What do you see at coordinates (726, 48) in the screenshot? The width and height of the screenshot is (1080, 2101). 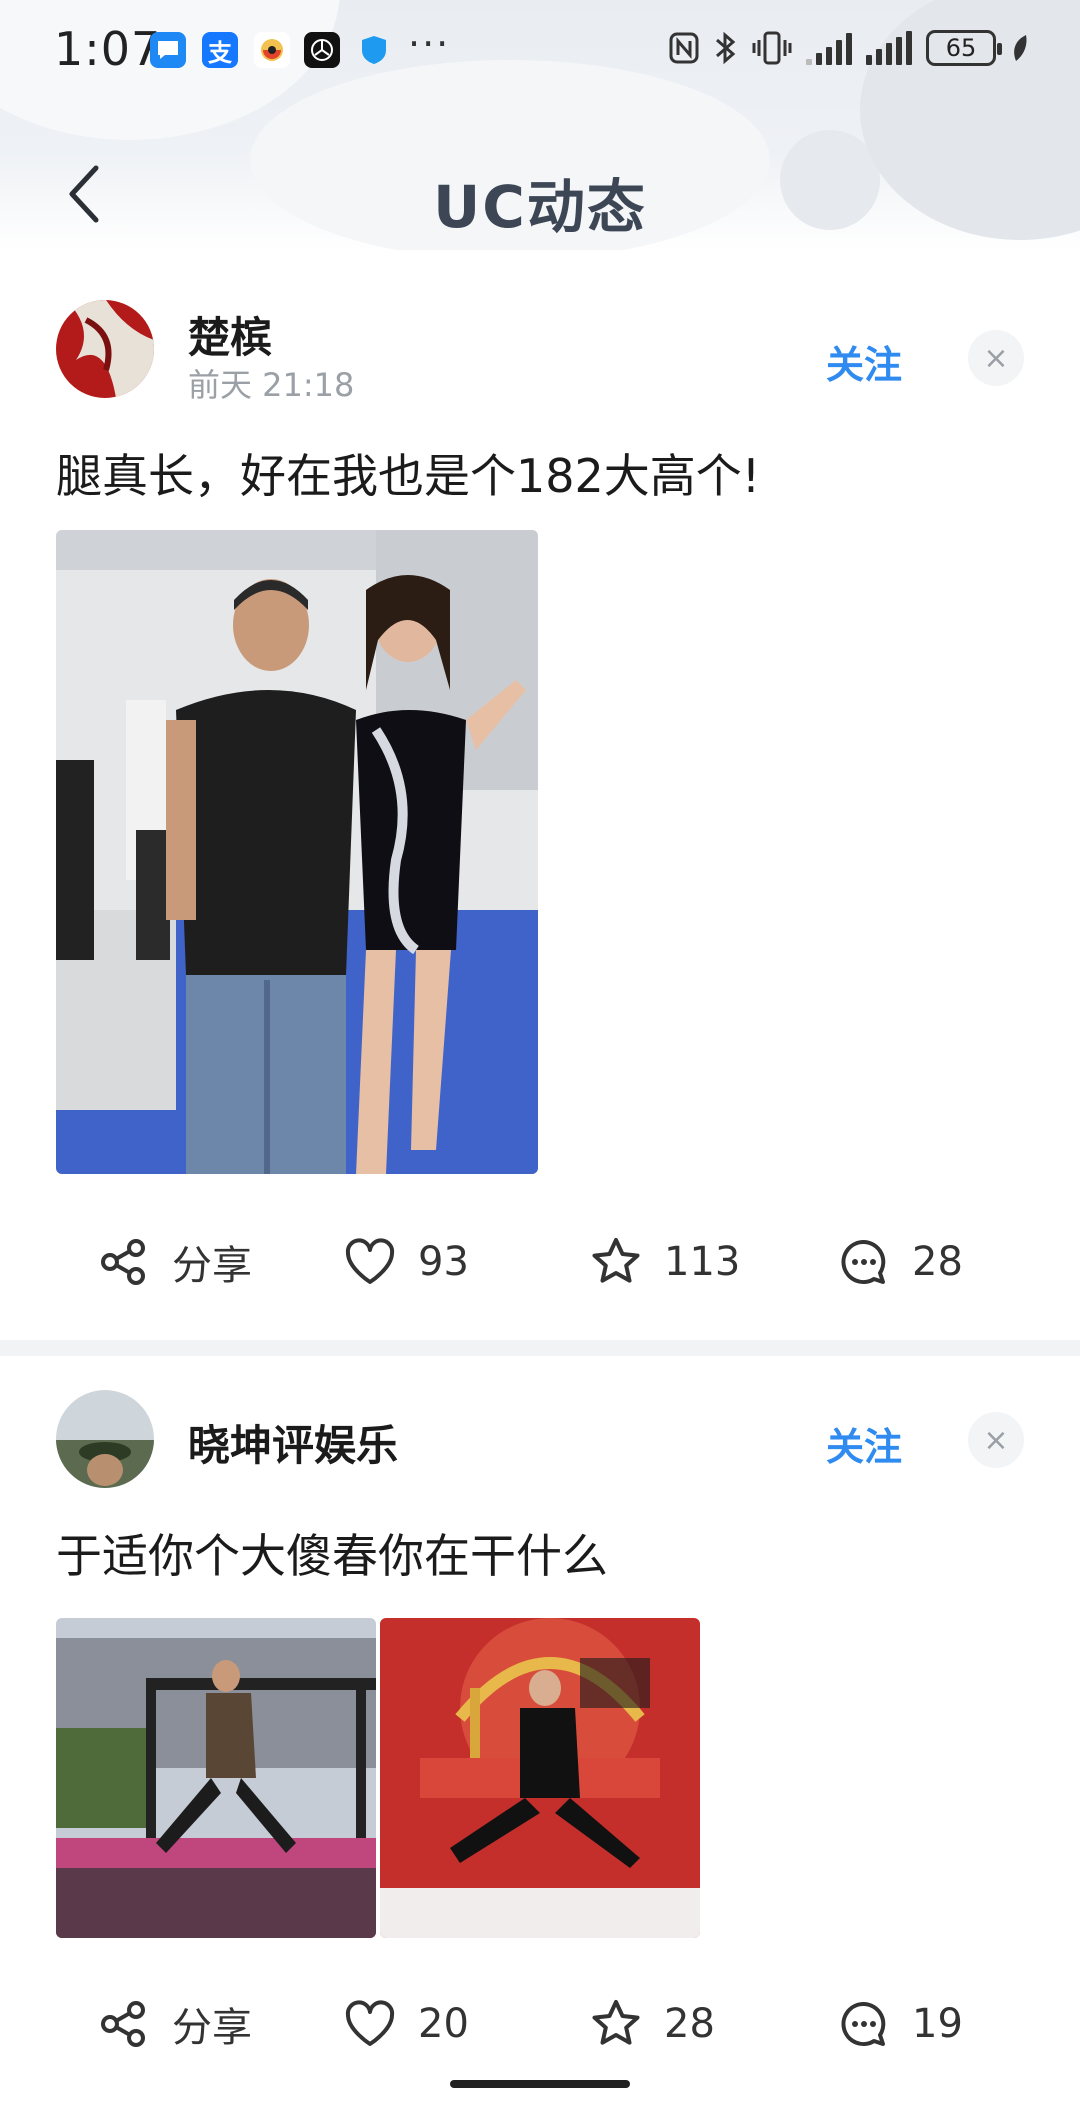 I see `bluetooth-icon` at bounding box center [726, 48].